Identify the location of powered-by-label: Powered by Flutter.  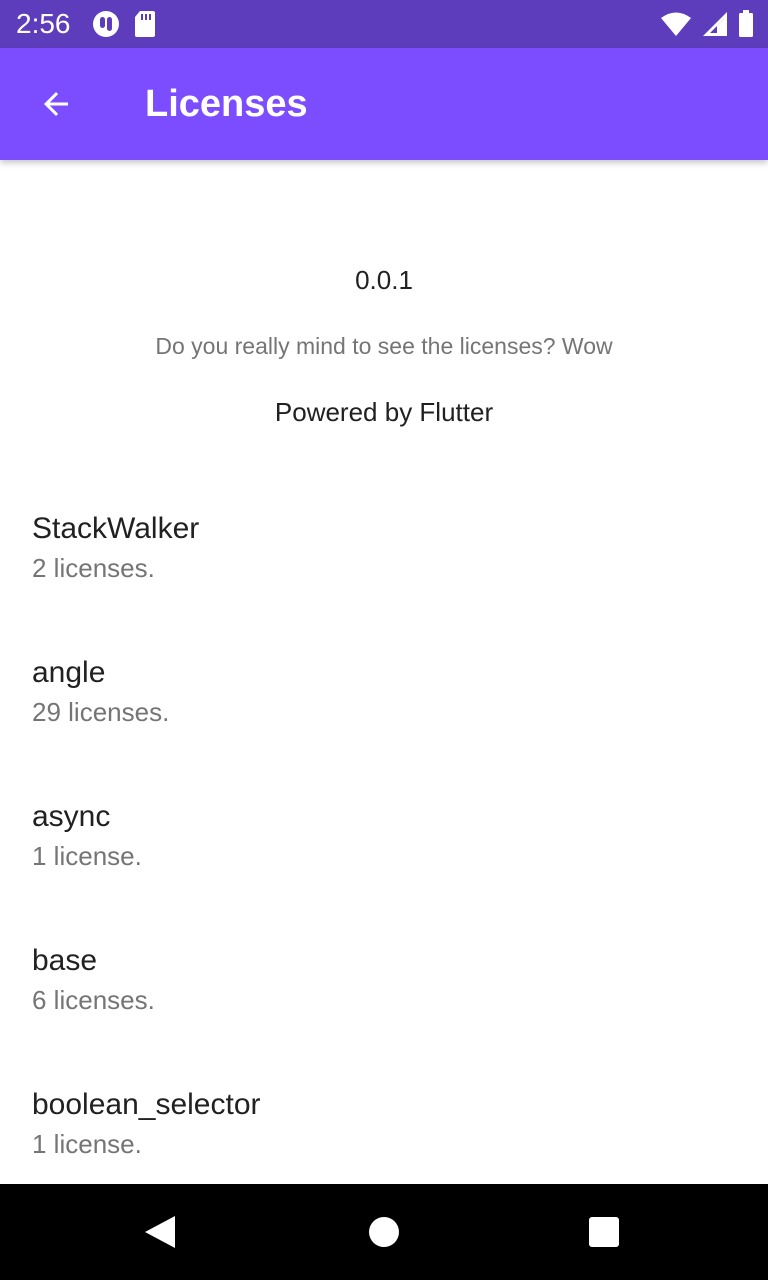
(384, 412).